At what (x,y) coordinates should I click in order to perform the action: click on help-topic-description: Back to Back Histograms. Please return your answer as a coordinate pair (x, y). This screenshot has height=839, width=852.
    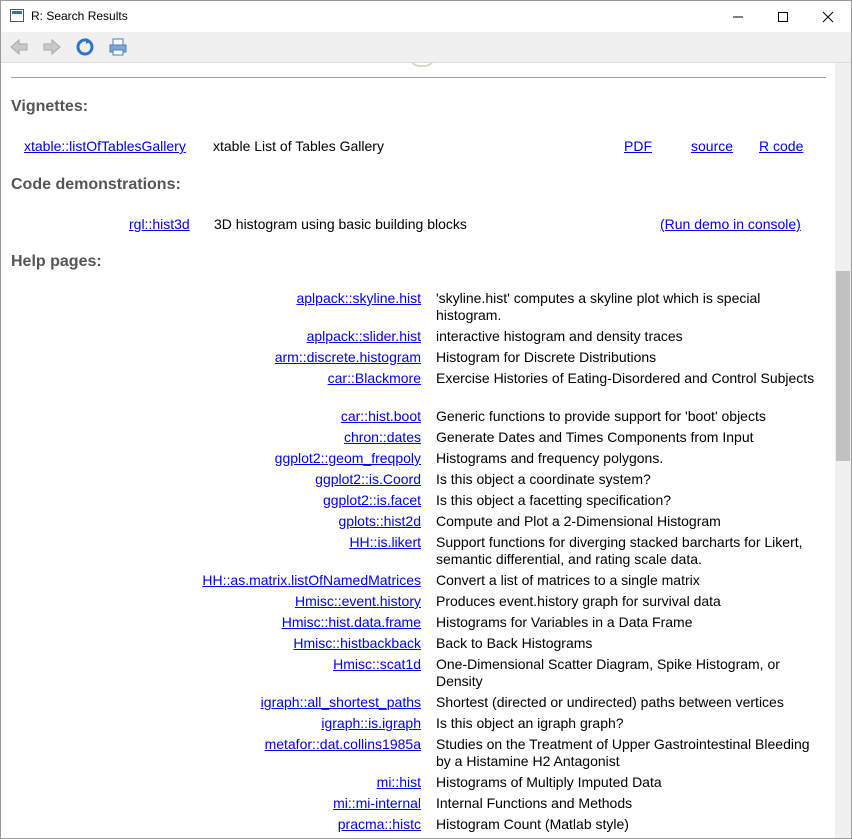
    Looking at the image, I should click on (514, 643).